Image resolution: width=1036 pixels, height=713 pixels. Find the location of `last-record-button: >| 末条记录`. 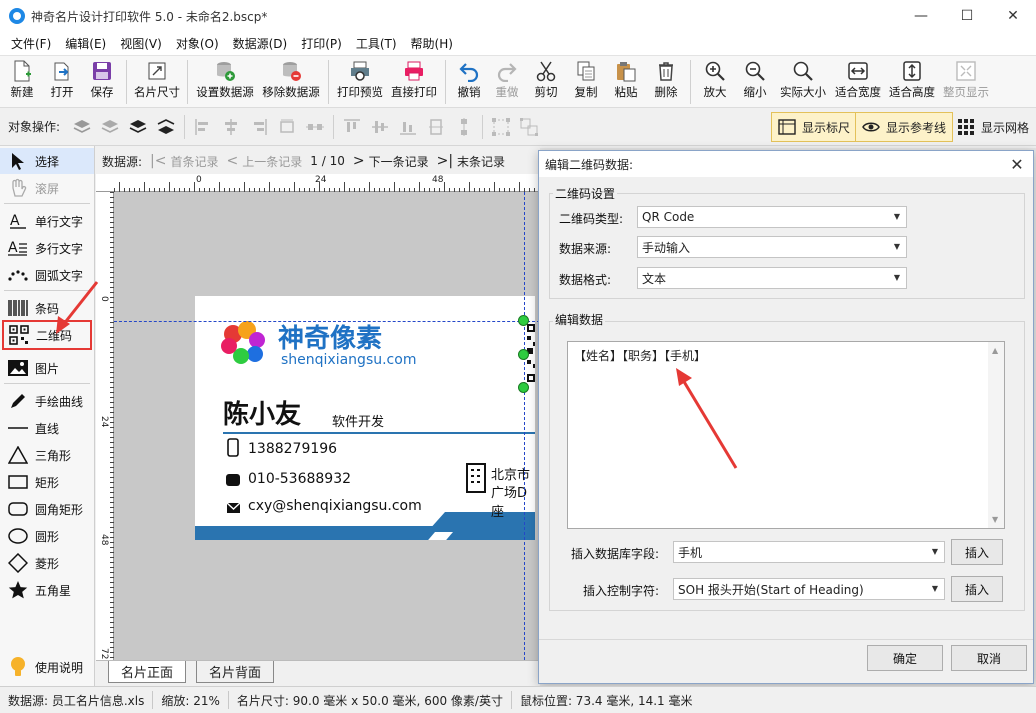

last-record-button: >| 末条记录 is located at coordinates (471, 161).